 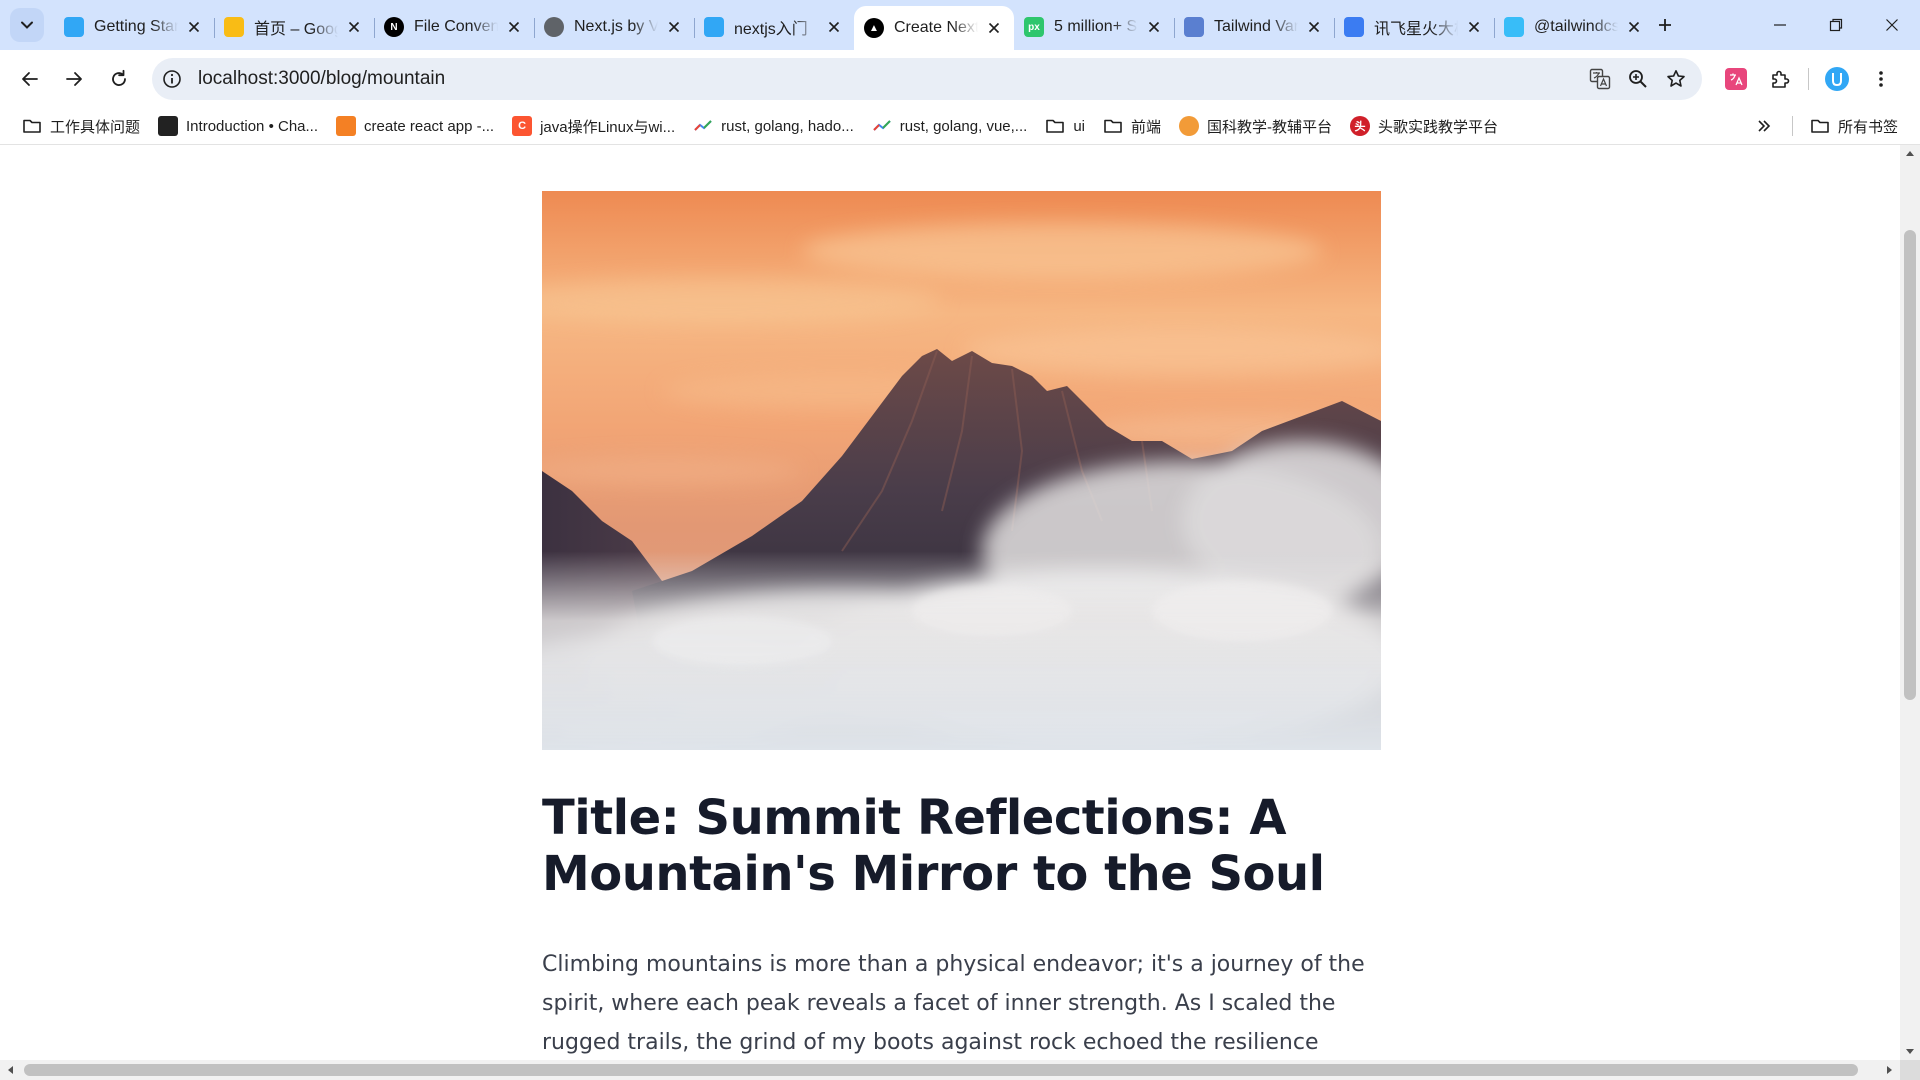 What do you see at coordinates (1189, 126) in the screenshot?
I see `guoke-icon` at bounding box center [1189, 126].